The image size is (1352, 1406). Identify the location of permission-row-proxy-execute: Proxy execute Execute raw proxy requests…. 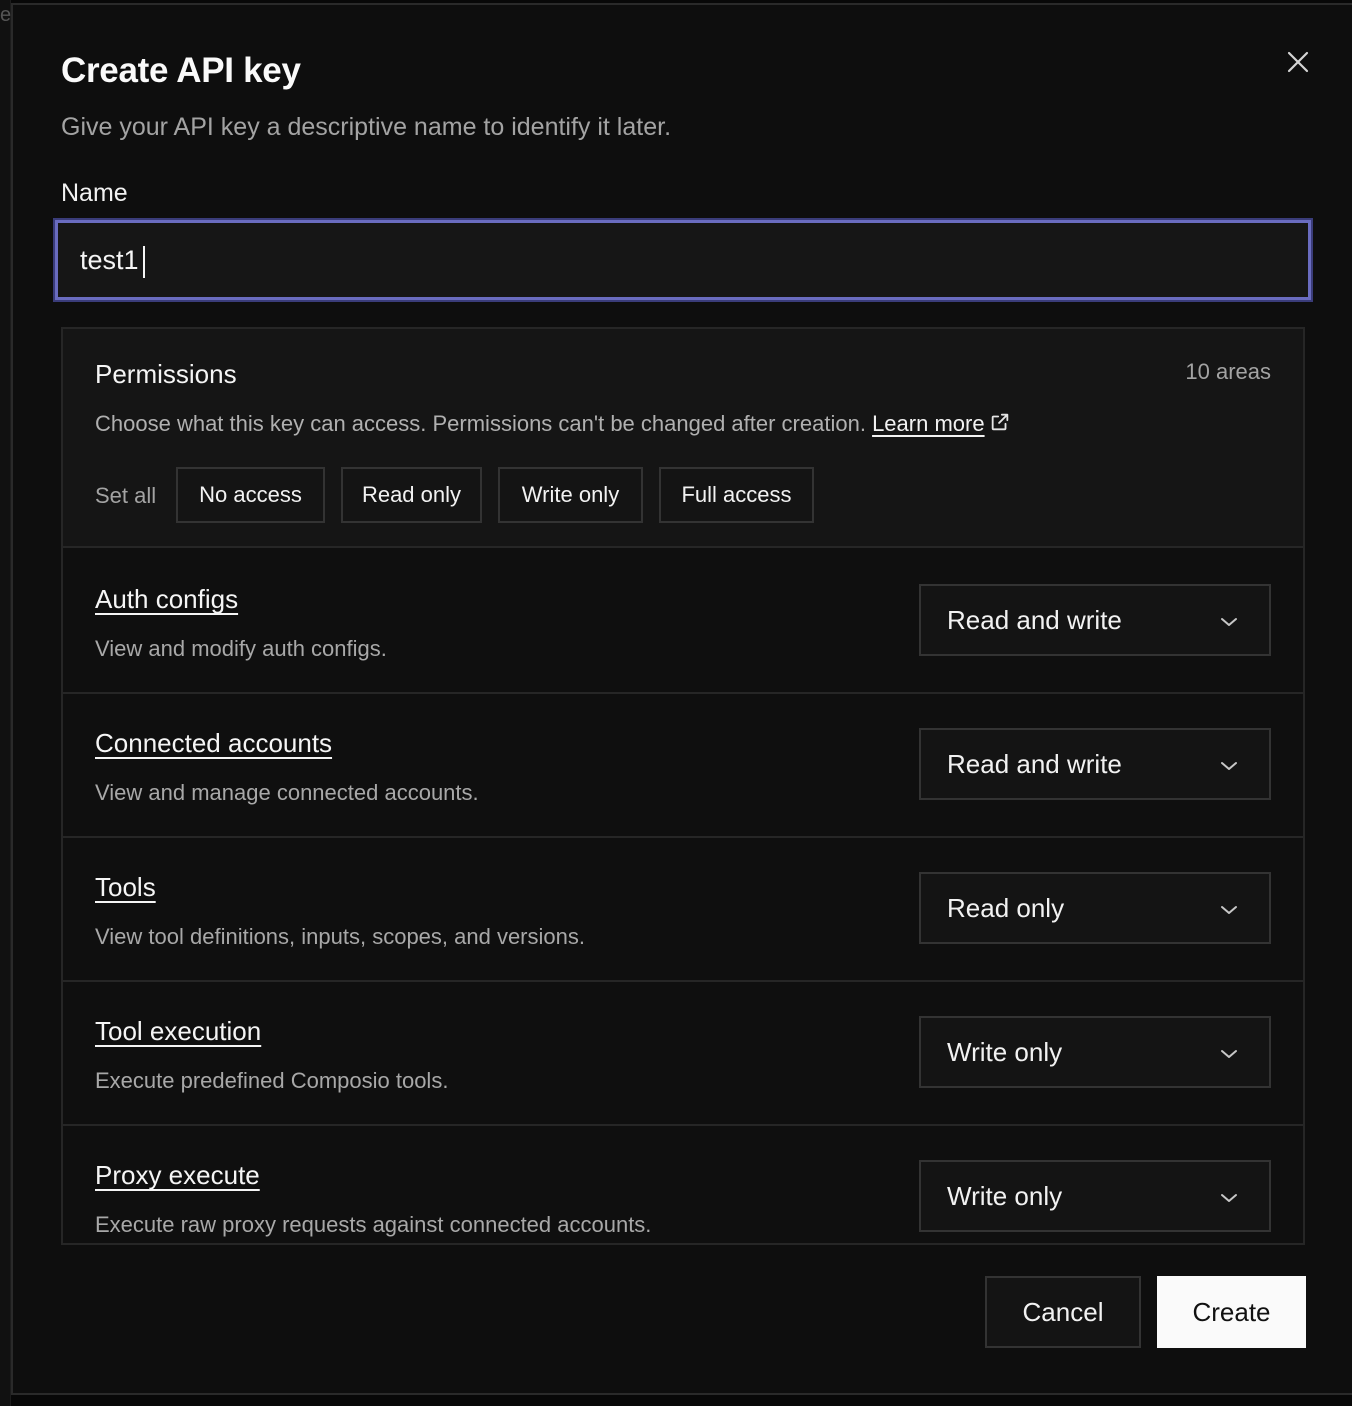
(683, 1184).